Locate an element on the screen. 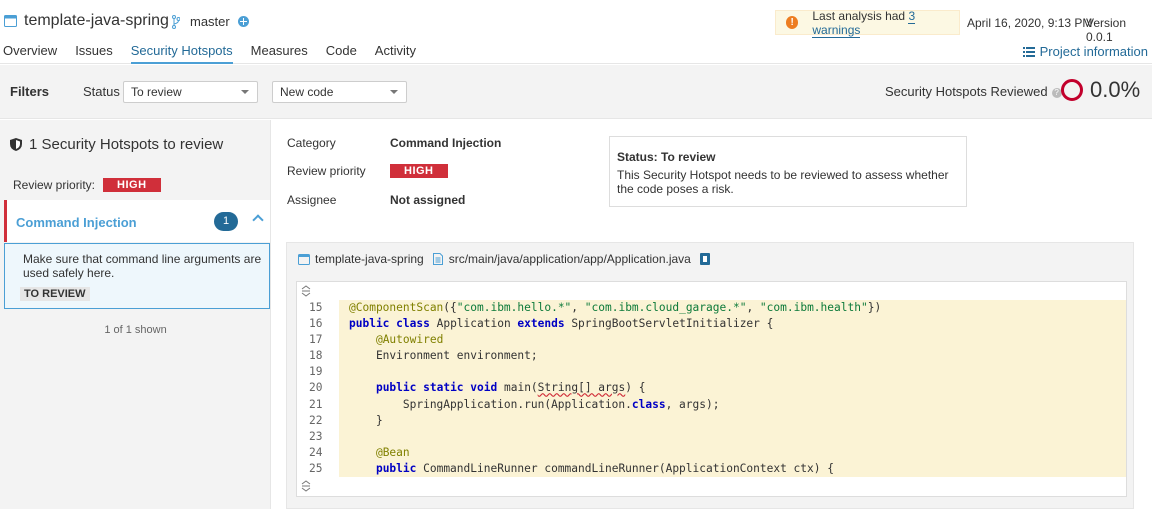  line-number: 24 is located at coordinates (318, 452).